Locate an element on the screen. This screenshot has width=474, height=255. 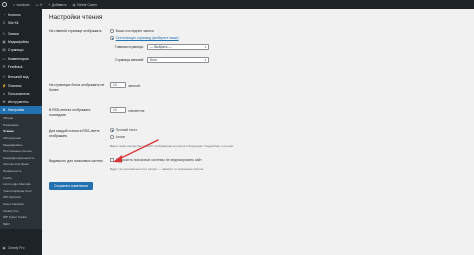
visibility-label: Видимость для поисковых систем is located at coordinates (76, 161).